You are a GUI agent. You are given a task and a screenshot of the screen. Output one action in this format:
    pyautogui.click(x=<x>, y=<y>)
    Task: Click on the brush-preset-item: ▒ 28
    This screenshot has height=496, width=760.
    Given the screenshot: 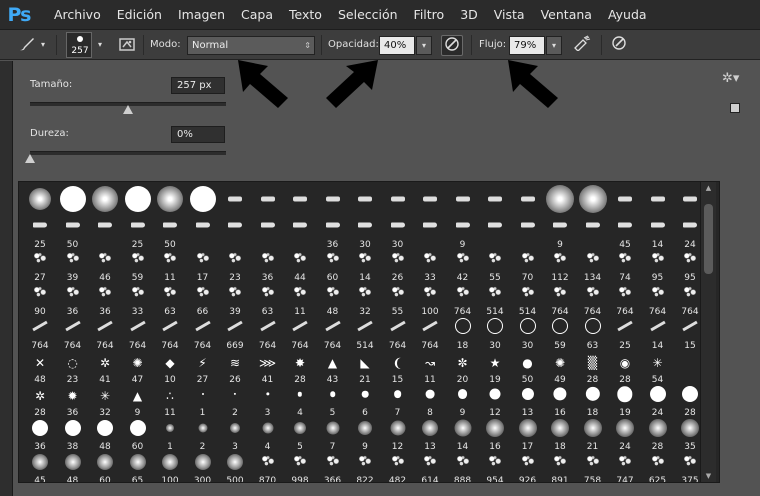 What is the action you would take?
    pyautogui.click(x=593, y=368)
    